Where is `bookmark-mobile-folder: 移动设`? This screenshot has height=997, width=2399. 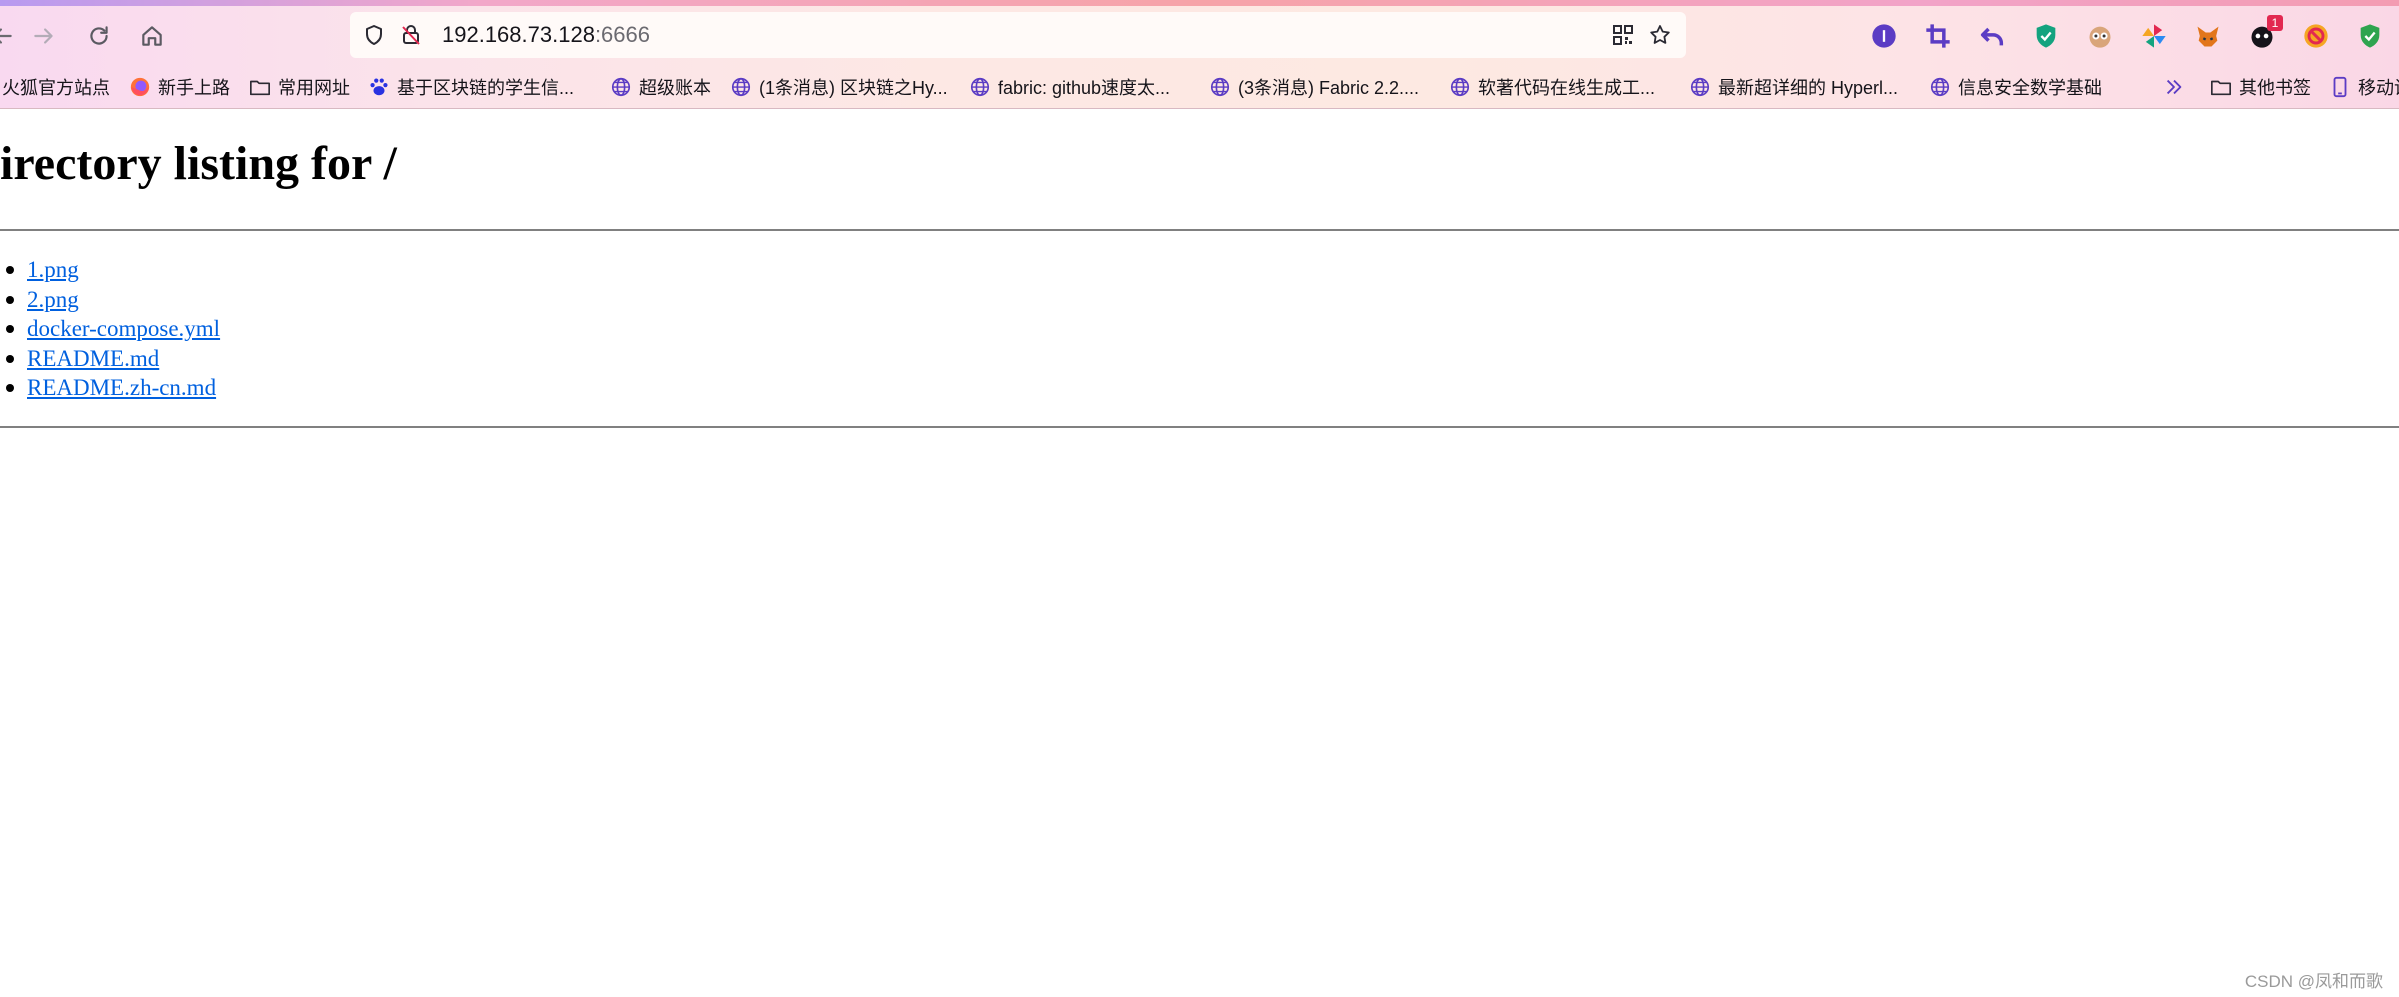
bookmark-mobile-folder: 移动设 is located at coordinates (2364, 87).